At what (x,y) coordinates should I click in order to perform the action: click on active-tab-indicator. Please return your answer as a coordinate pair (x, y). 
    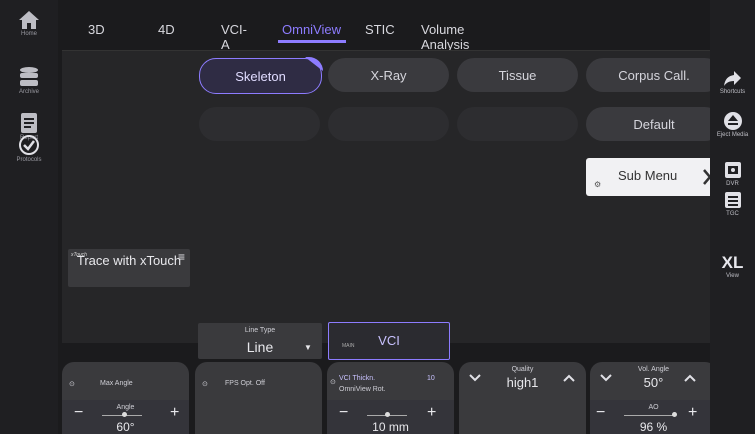
    Looking at the image, I should click on (312, 41).